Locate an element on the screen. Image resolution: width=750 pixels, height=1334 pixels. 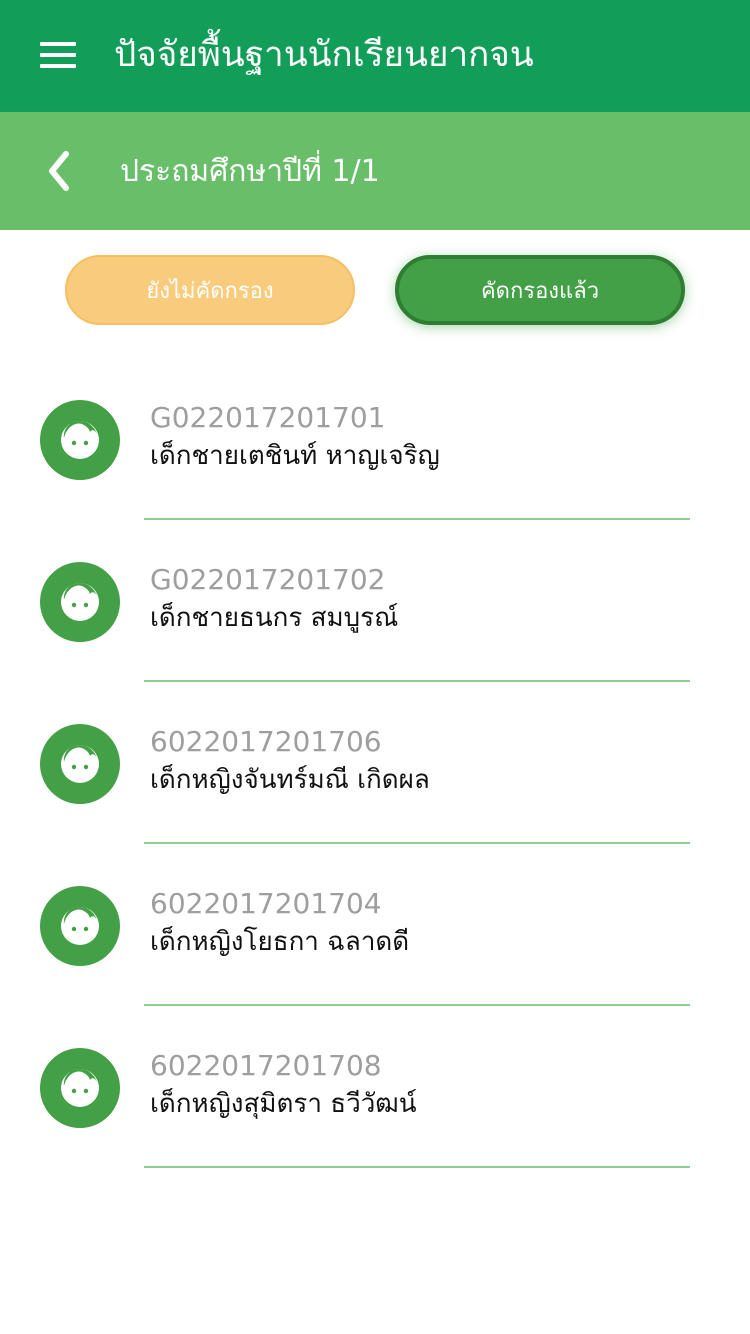
student-name: เด็กหญิงโยธกา ฉลาดดี is located at coordinates (280, 942).